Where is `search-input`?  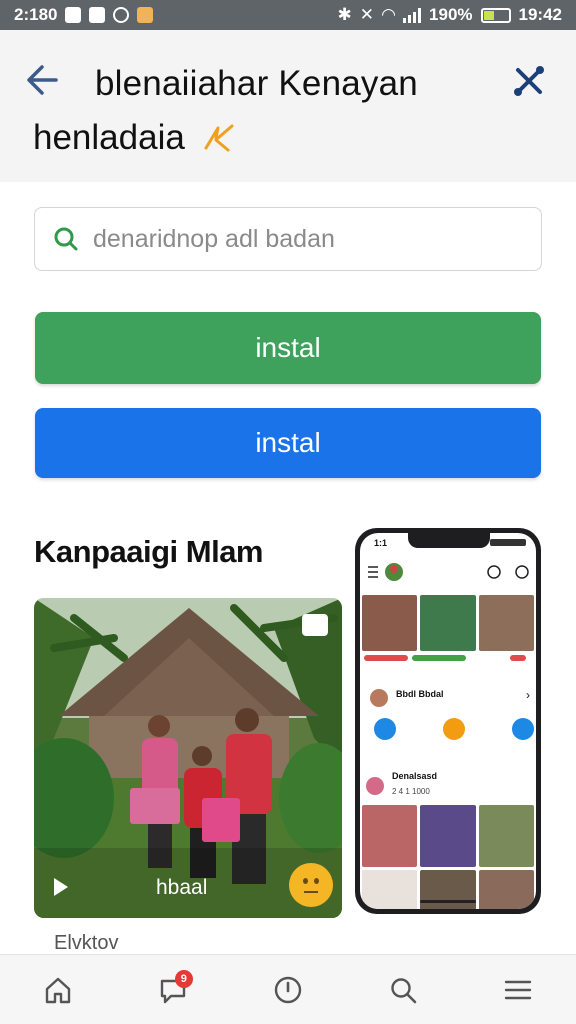 search-input is located at coordinates (303, 239).